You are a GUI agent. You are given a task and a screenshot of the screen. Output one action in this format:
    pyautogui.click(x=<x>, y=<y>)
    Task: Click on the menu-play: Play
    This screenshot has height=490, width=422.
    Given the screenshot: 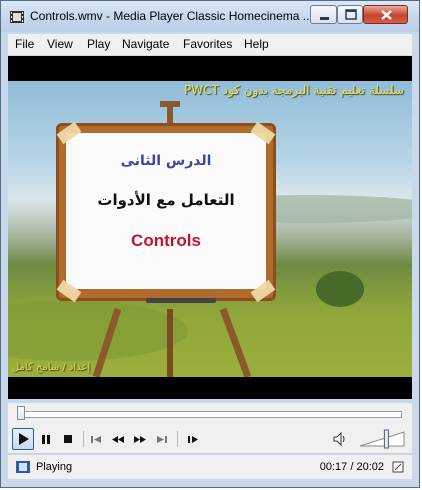 What is the action you would take?
    pyautogui.click(x=98, y=44)
    